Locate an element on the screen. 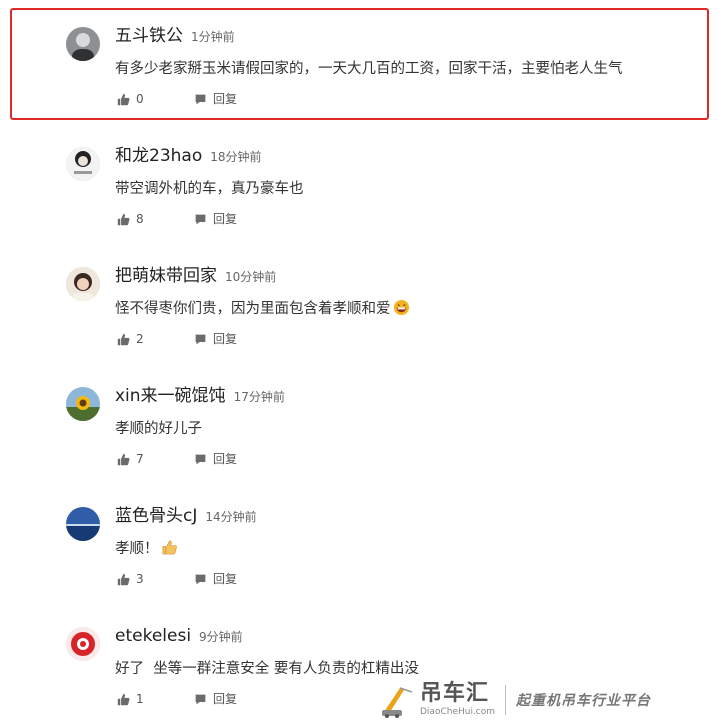 The height and width of the screenshot is (727, 719). timestamp: 1分钟前 is located at coordinates (213, 37).